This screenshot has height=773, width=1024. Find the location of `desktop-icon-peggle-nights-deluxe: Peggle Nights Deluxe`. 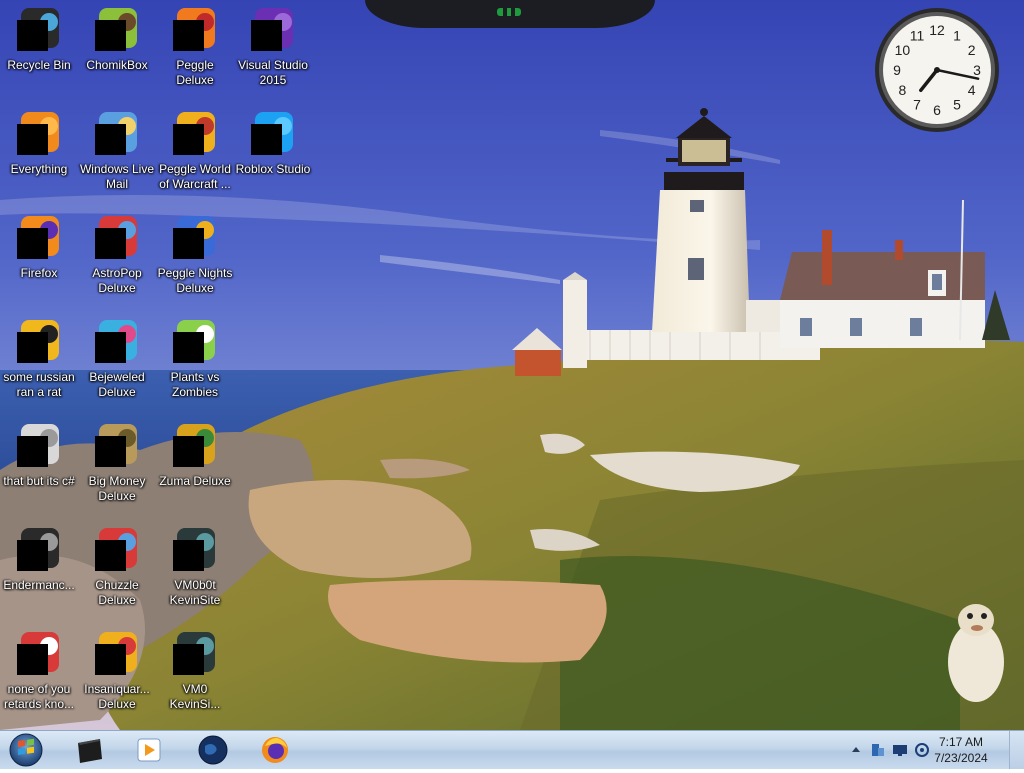

desktop-icon-peggle-nights-deluxe: Peggle Nights Deluxe is located at coordinates (195, 255).